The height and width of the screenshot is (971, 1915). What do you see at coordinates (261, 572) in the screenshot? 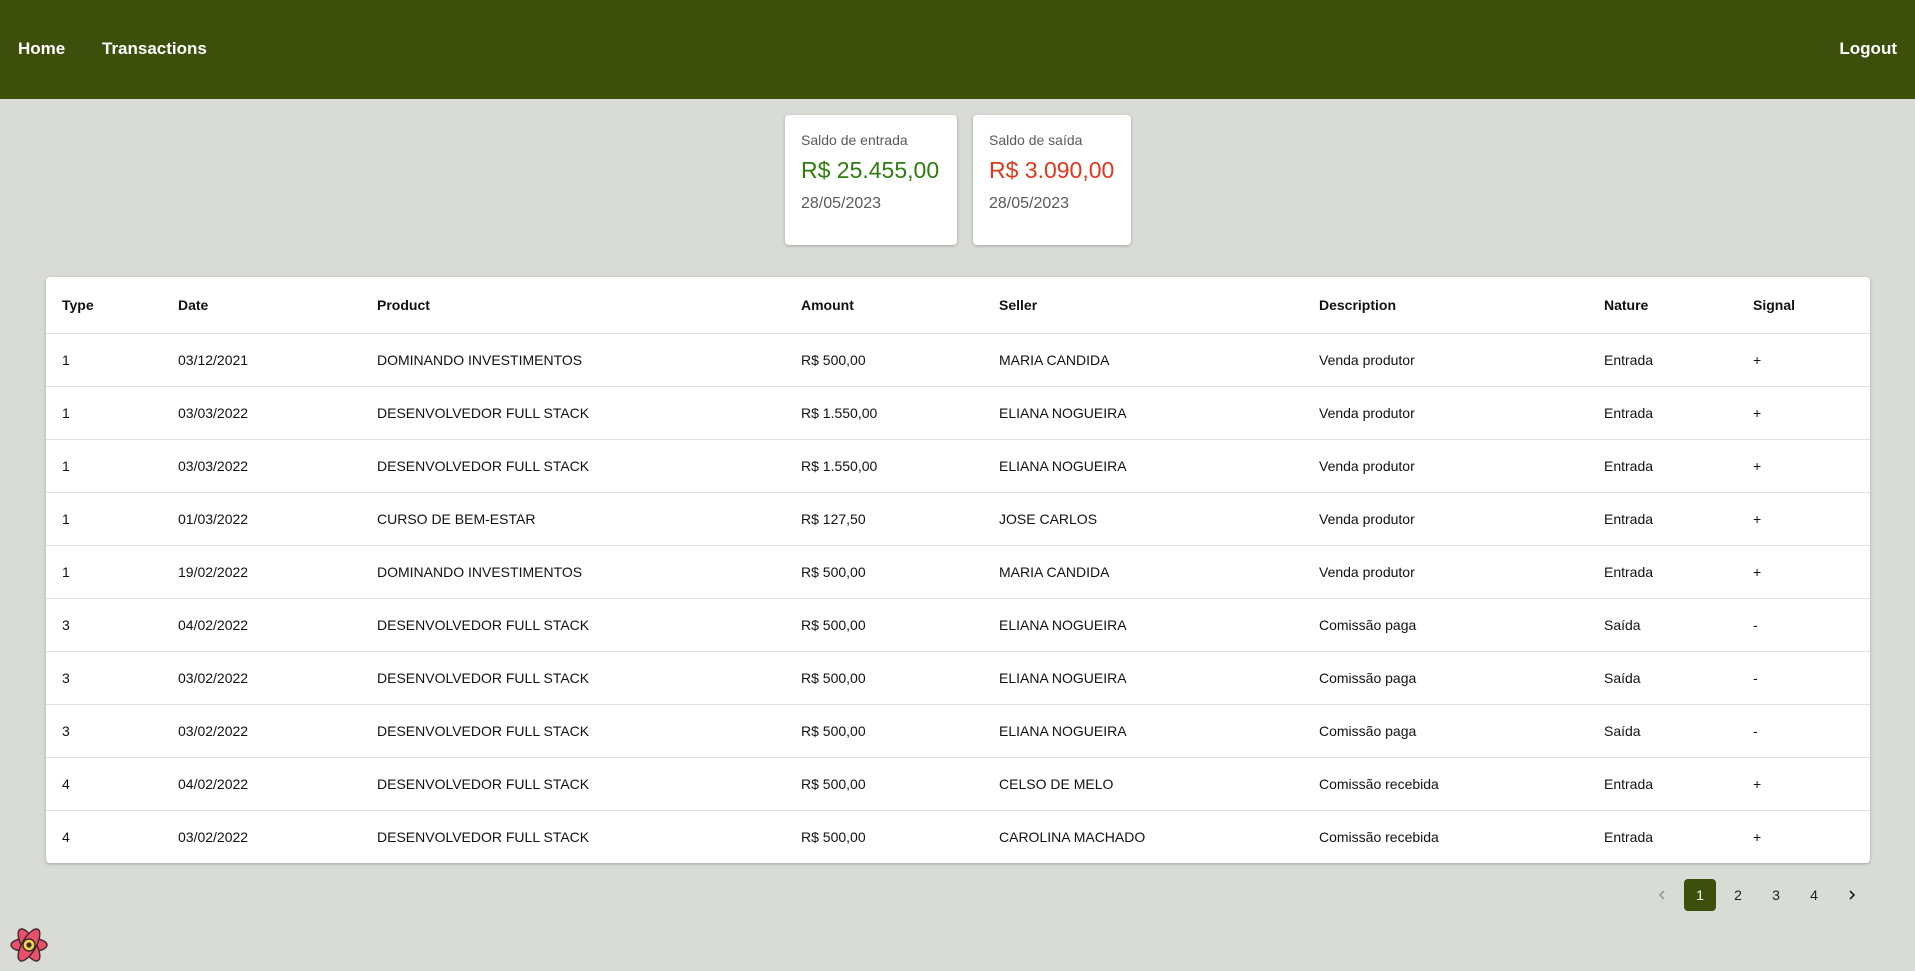
I see `table-cell-date: 19/02/2022` at bounding box center [261, 572].